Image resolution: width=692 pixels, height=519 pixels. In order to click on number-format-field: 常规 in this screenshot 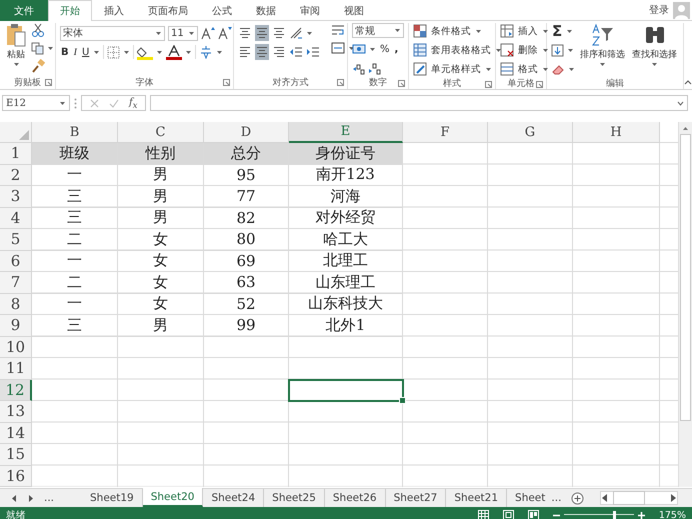, I will do `click(378, 30)`.